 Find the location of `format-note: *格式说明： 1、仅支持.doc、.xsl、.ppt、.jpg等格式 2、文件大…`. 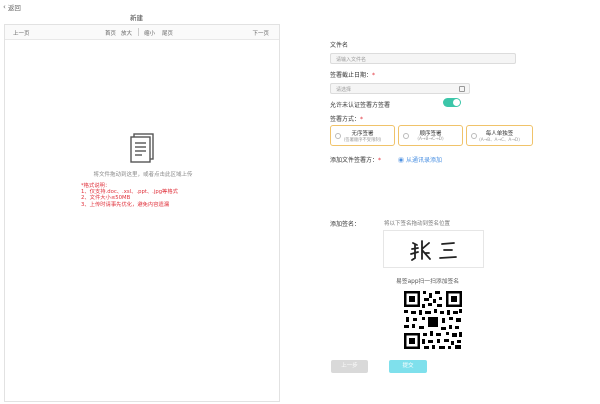

format-note: *格式说明： 1、仅支持.doc、.xsl、.ppt、.jpg等格式 2、文件大… is located at coordinates (129, 195).